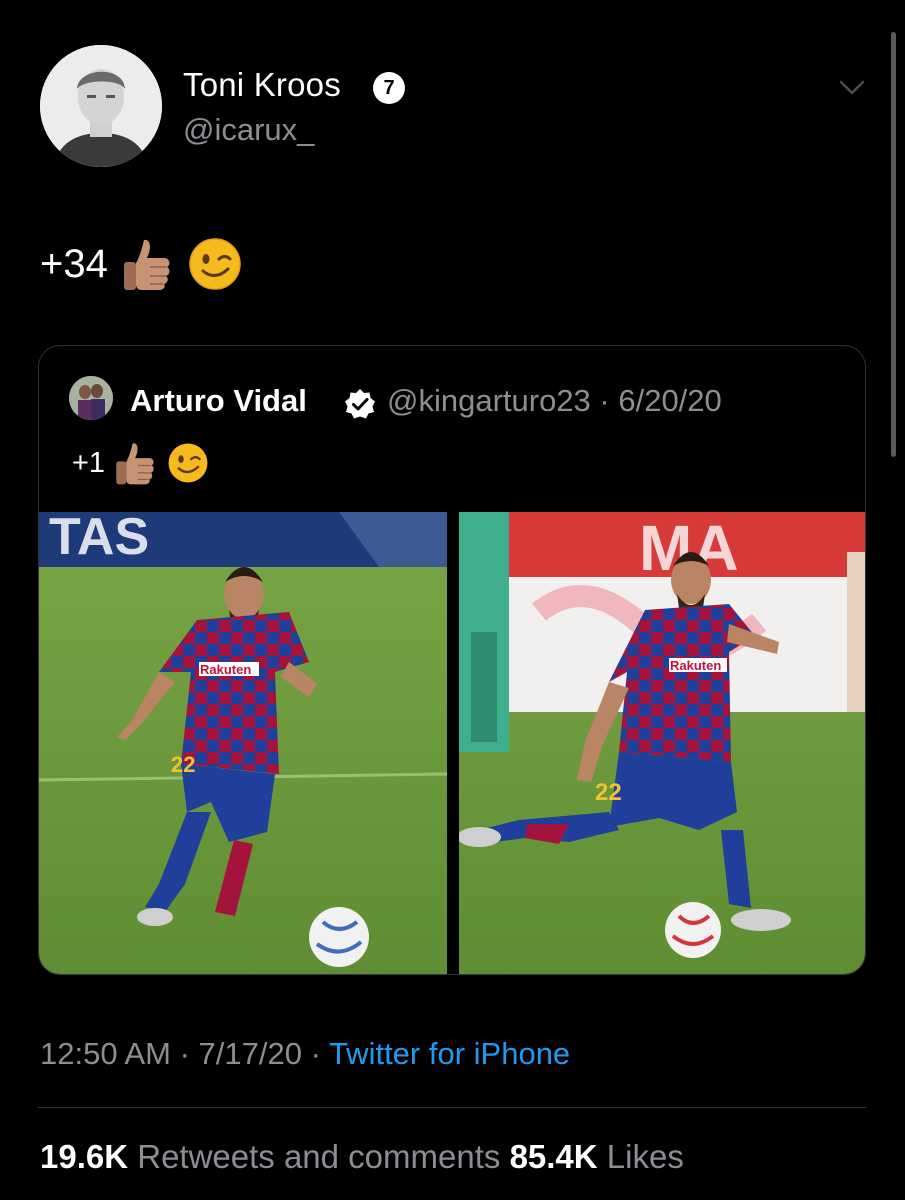  I want to click on retweets-label: Retweets and comments, so click(319, 1156).